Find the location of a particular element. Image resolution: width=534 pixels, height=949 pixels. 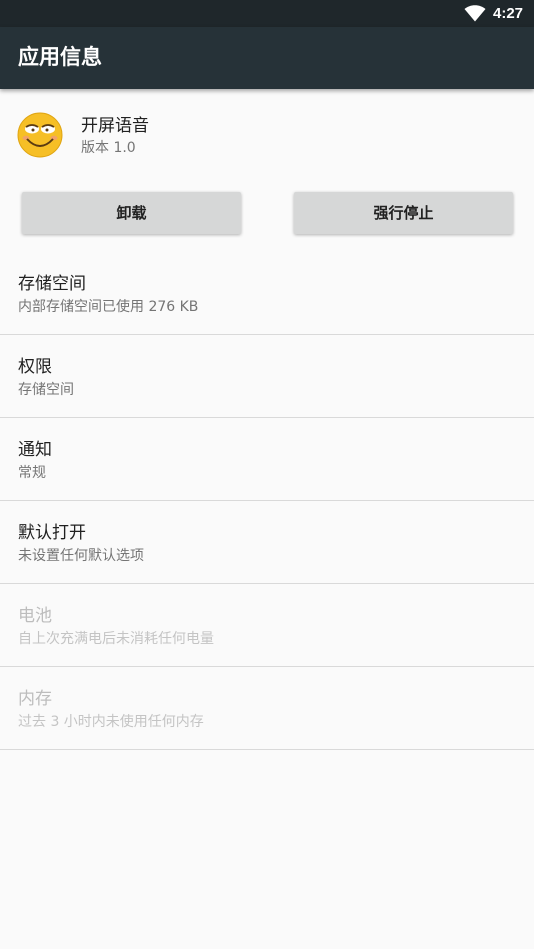

force-stop-button: 强行停止 is located at coordinates (403, 213).